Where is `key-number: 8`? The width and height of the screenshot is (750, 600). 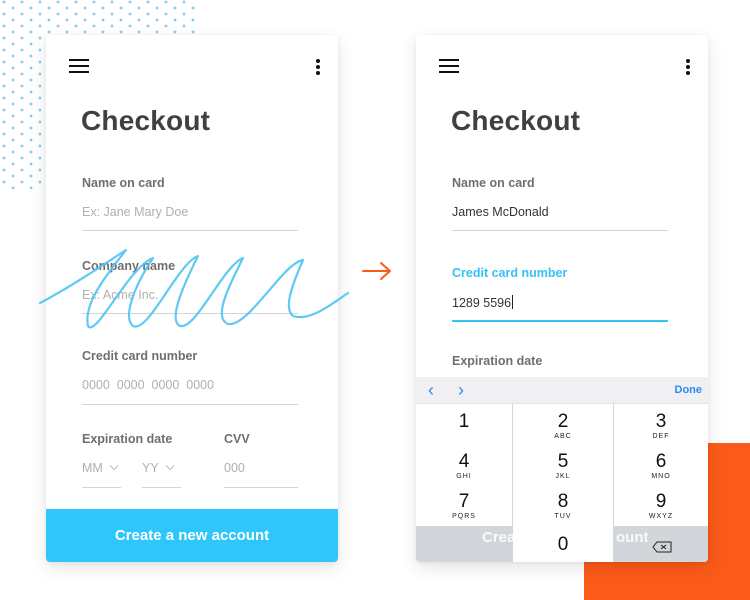
key-number: 8 is located at coordinates (563, 501).